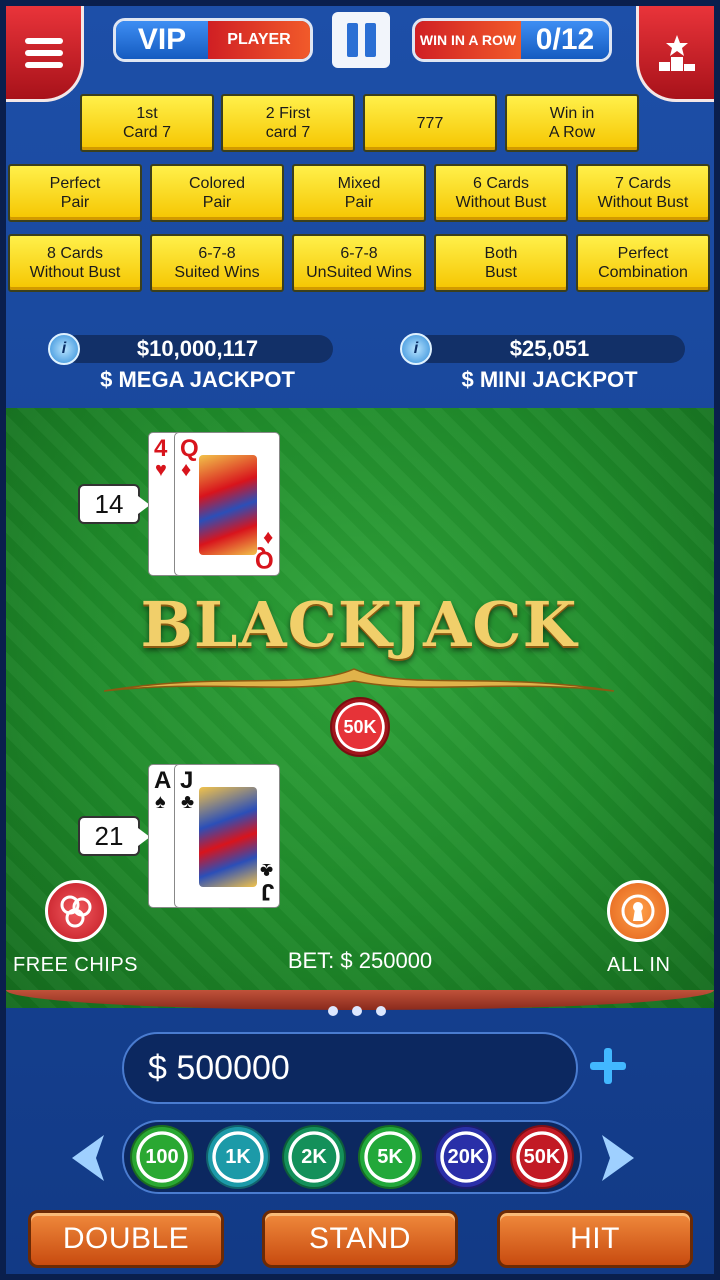 The width and height of the screenshot is (720, 1280). What do you see at coordinates (572, 123) in the screenshot?
I see `side-bet-win-in-a-row: Win in A Row` at bounding box center [572, 123].